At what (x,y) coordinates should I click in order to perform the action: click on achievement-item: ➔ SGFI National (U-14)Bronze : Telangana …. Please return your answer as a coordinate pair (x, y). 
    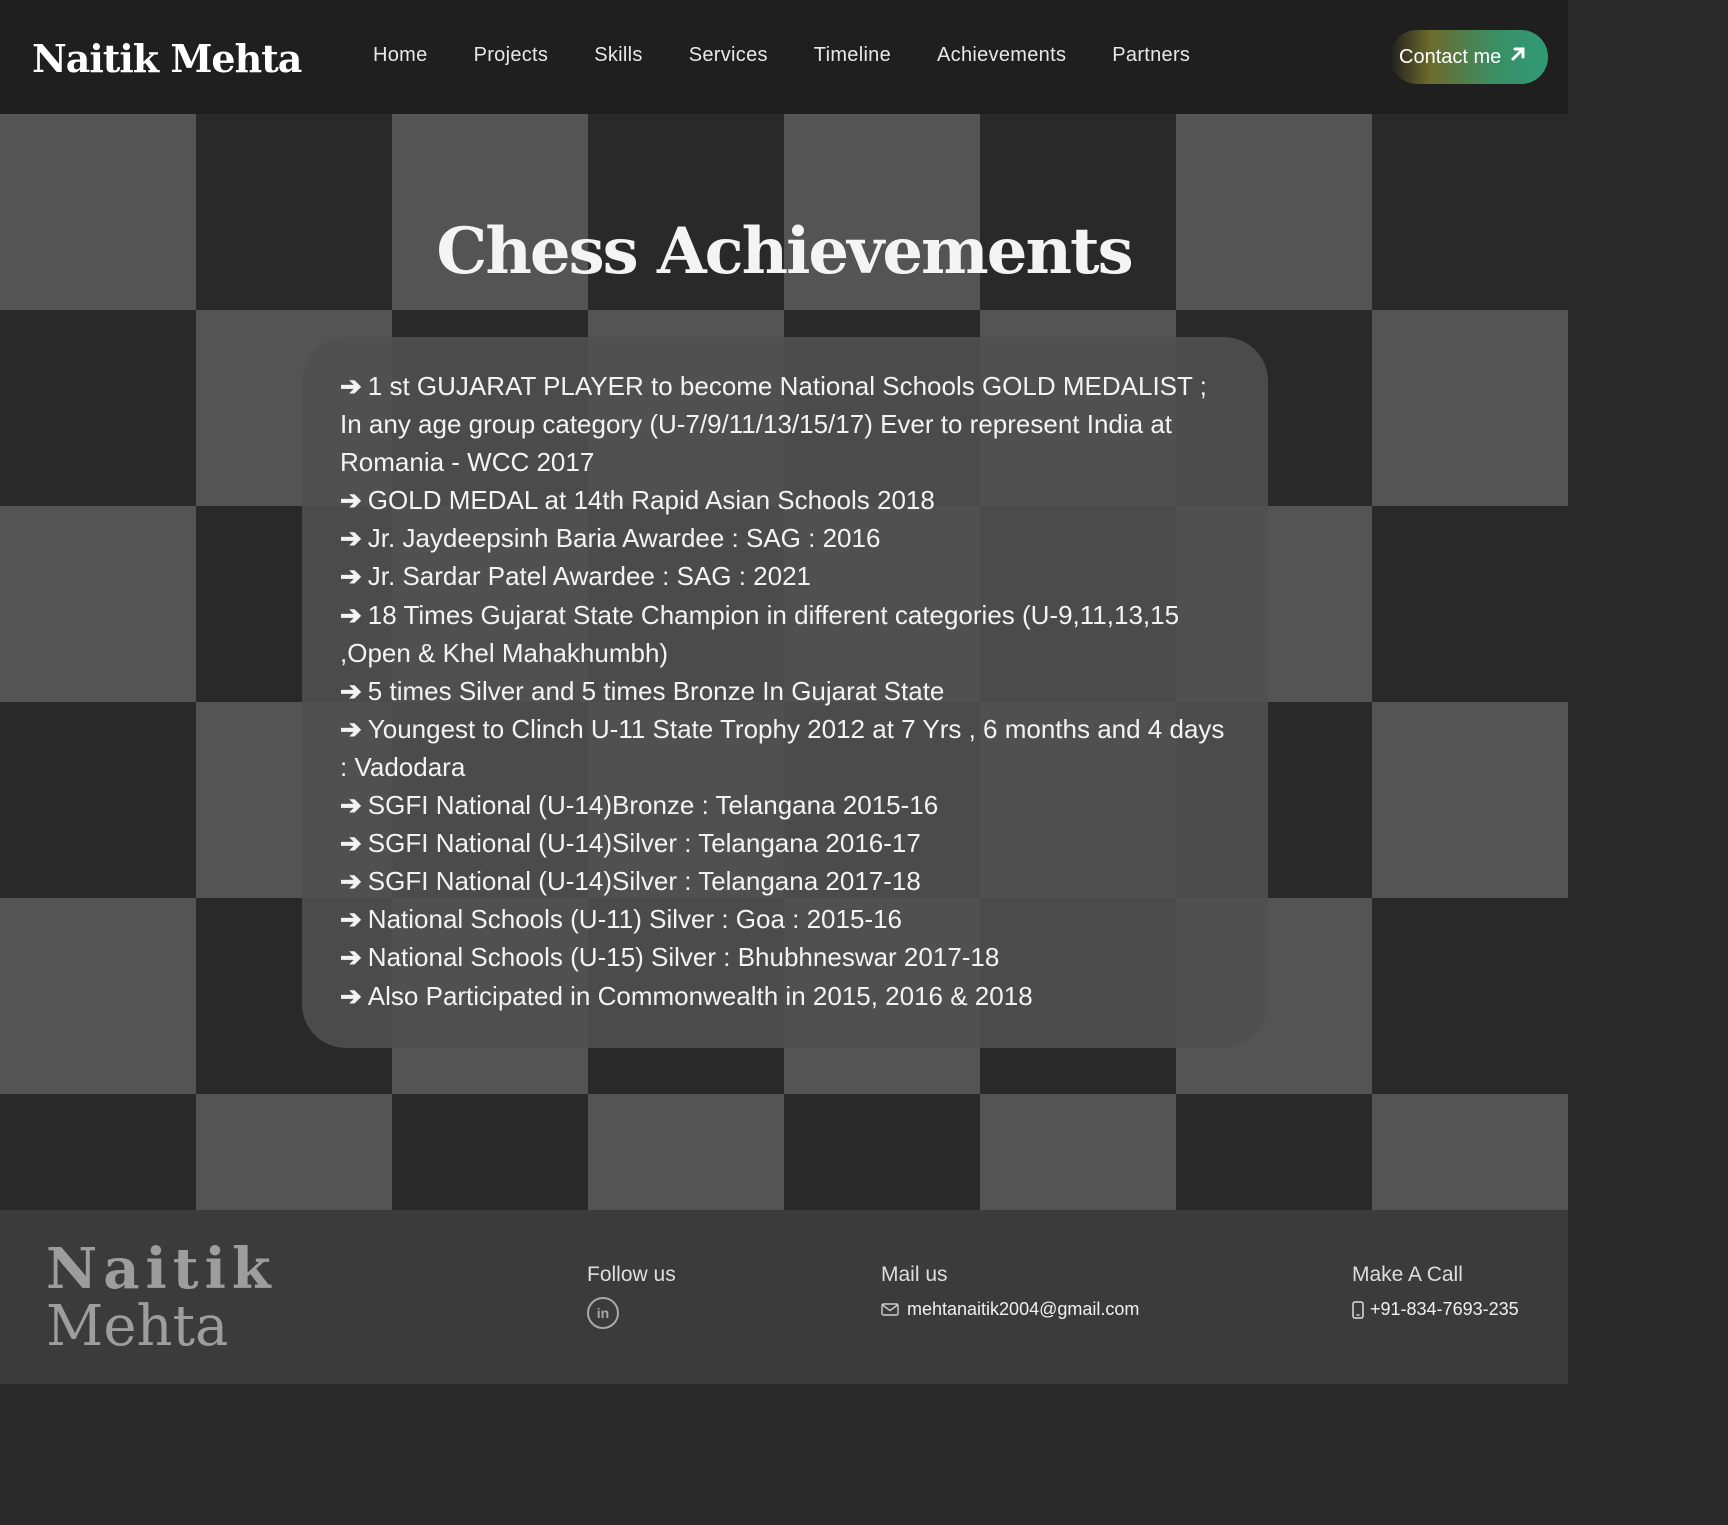
    Looking at the image, I should click on (785, 805).